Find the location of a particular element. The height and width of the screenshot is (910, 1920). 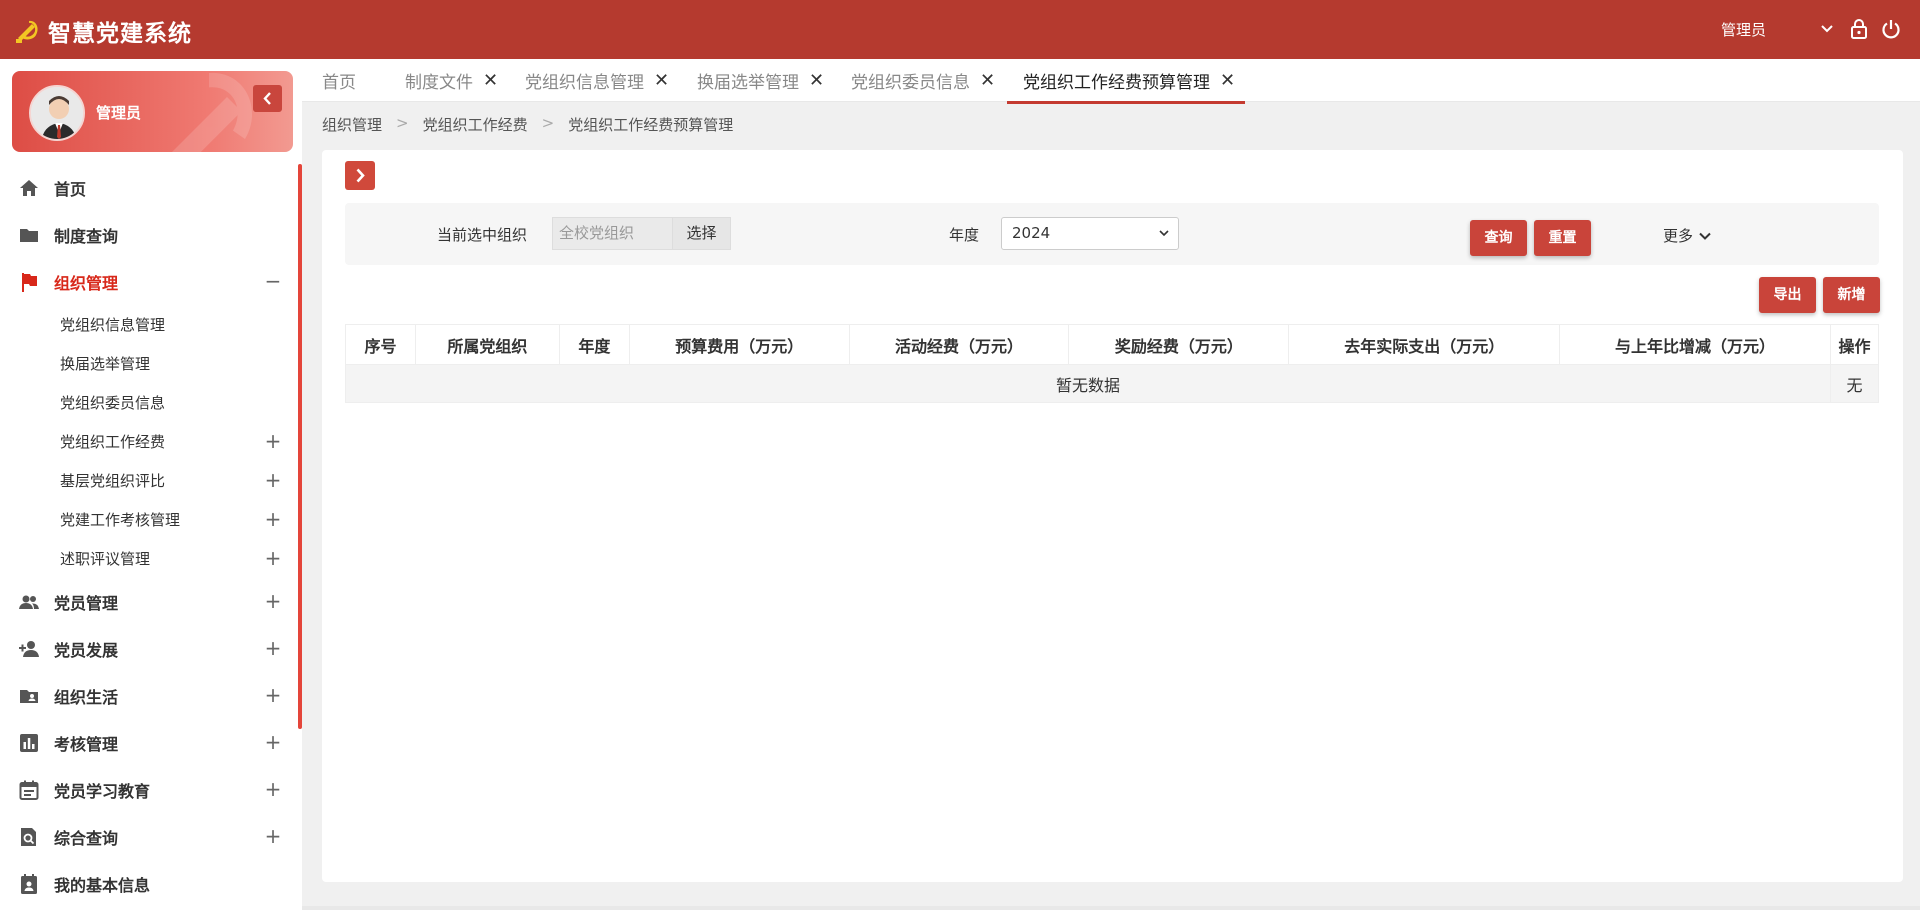

power-icon is located at coordinates (1891, 29).